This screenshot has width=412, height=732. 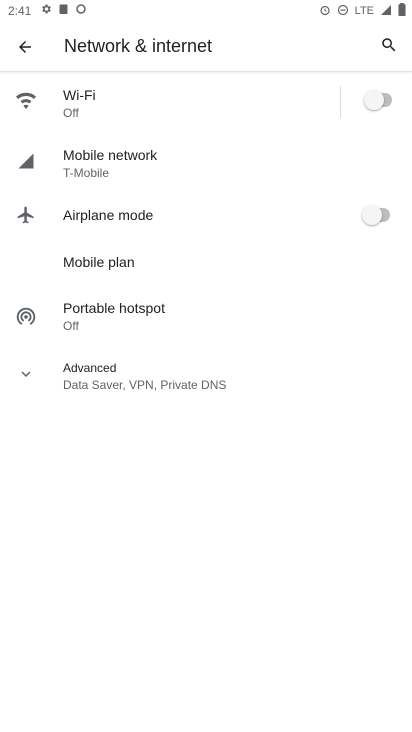 I want to click on sync-notification-icon, so click(x=81, y=10).